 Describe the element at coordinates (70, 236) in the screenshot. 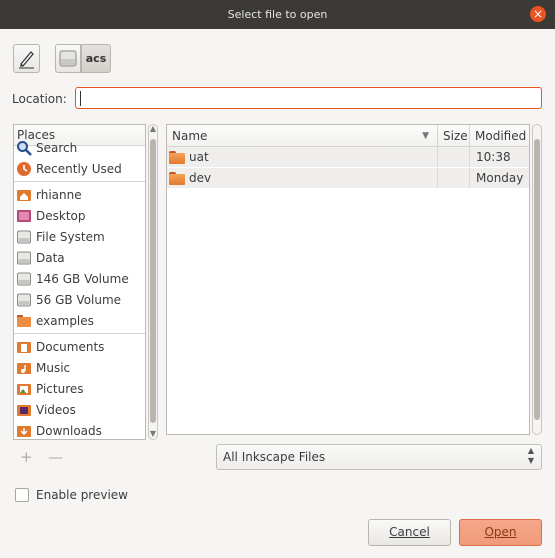

I see `sidebar-item-label: File System` at that location.